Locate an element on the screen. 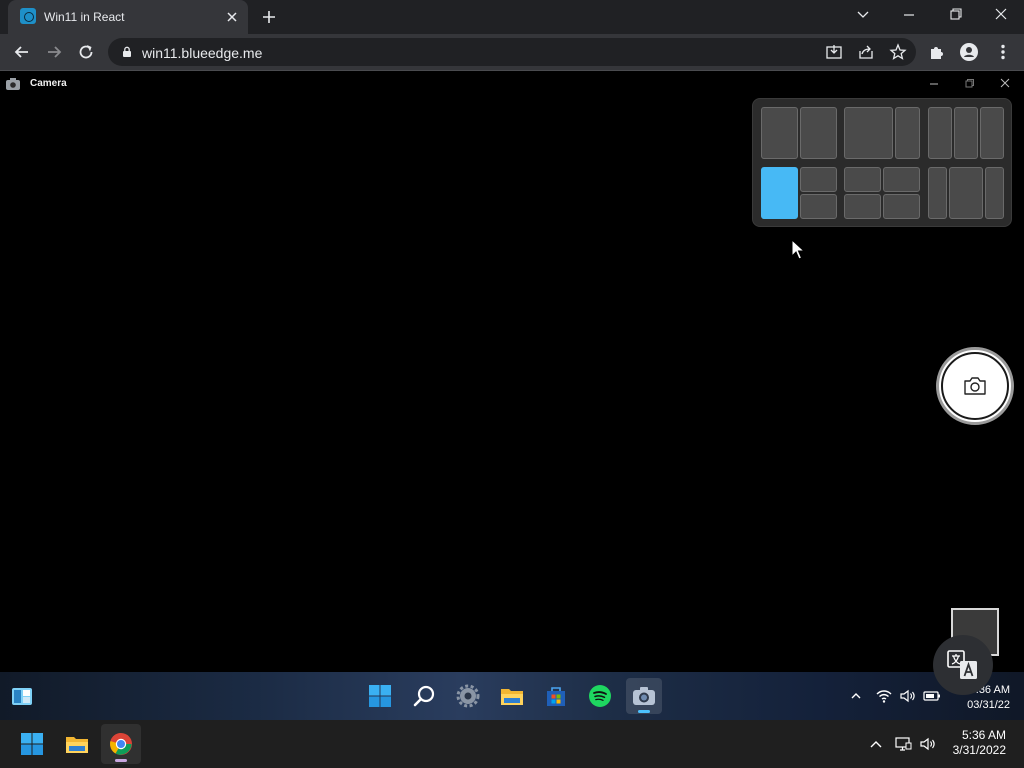 The width and height of the screenshot is (1024, 768). snap-zone-left-half is located at coordinates (779, 133).